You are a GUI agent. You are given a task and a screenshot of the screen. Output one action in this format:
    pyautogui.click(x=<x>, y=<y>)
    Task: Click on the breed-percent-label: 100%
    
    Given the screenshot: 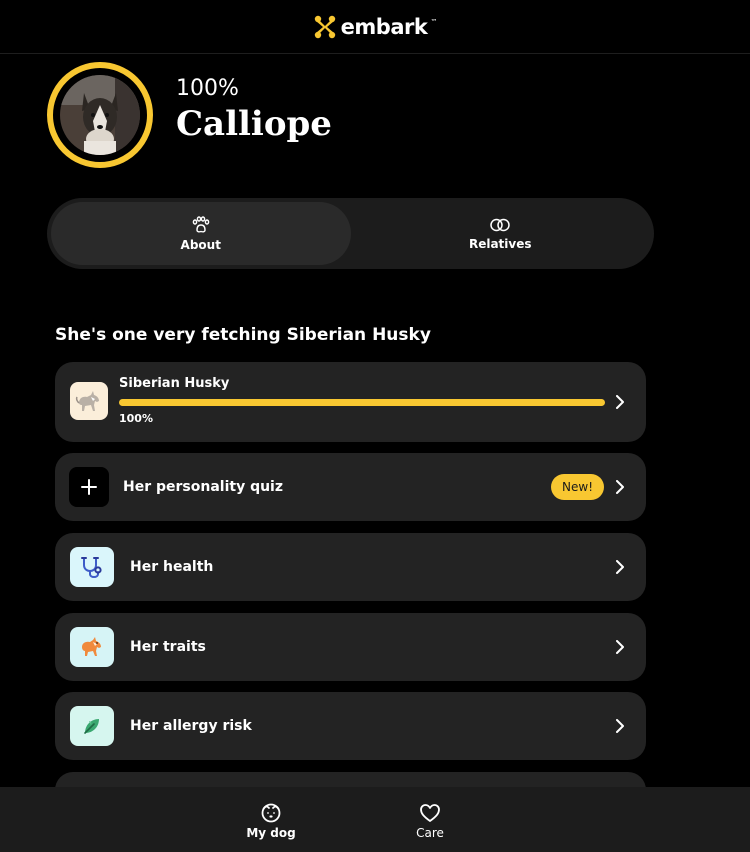 What is the action you would take?
    pyautogui.click(x=136, y=418)
    